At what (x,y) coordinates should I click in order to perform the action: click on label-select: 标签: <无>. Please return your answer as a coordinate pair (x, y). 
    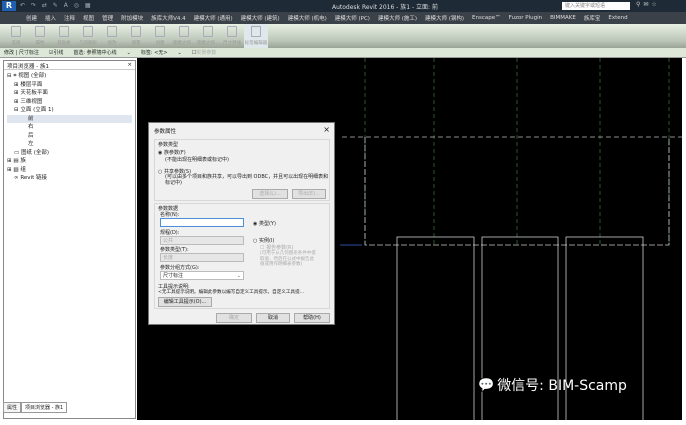
    Looking at the image, I should click on (154, 52).